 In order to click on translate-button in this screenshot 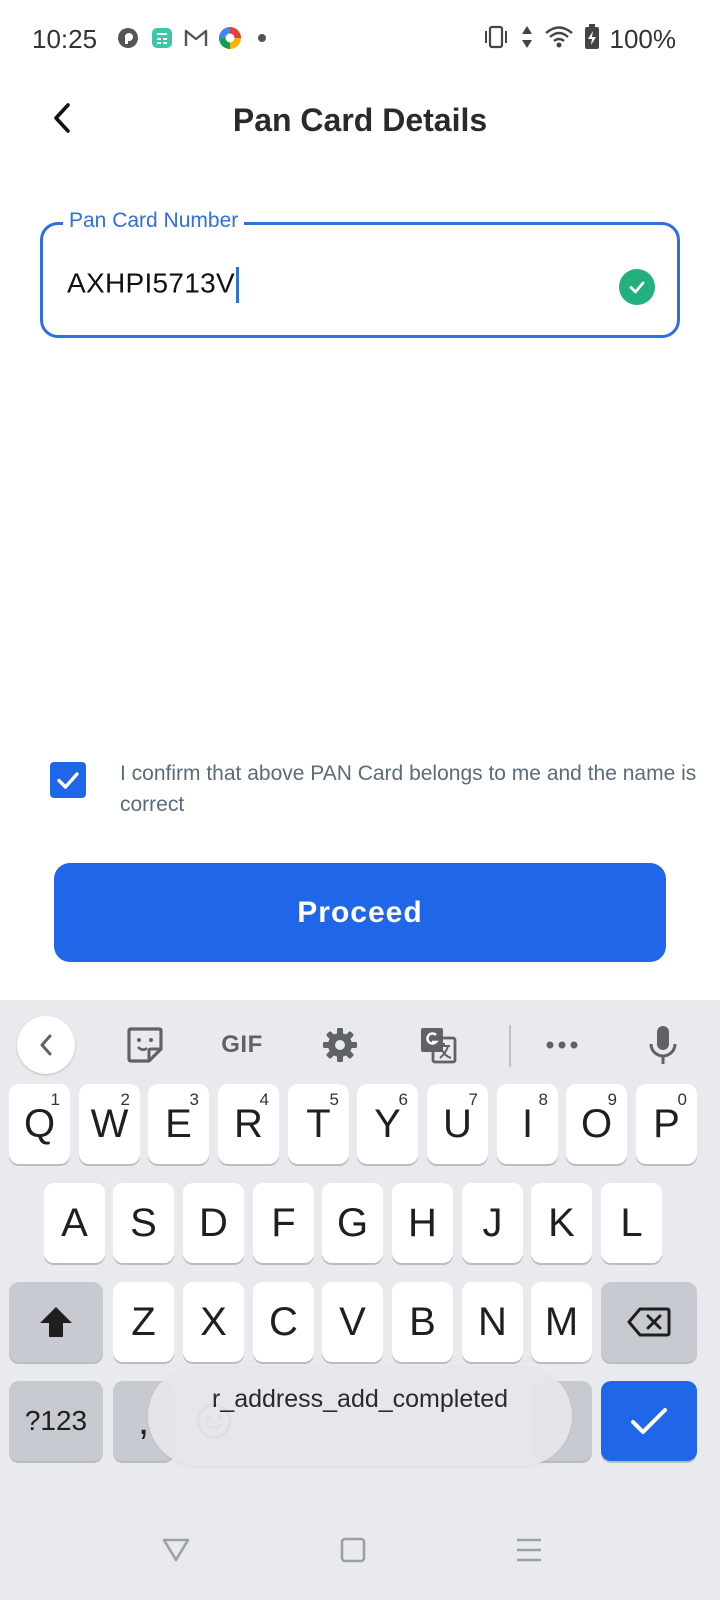, I will do `click(438, 1045)`.